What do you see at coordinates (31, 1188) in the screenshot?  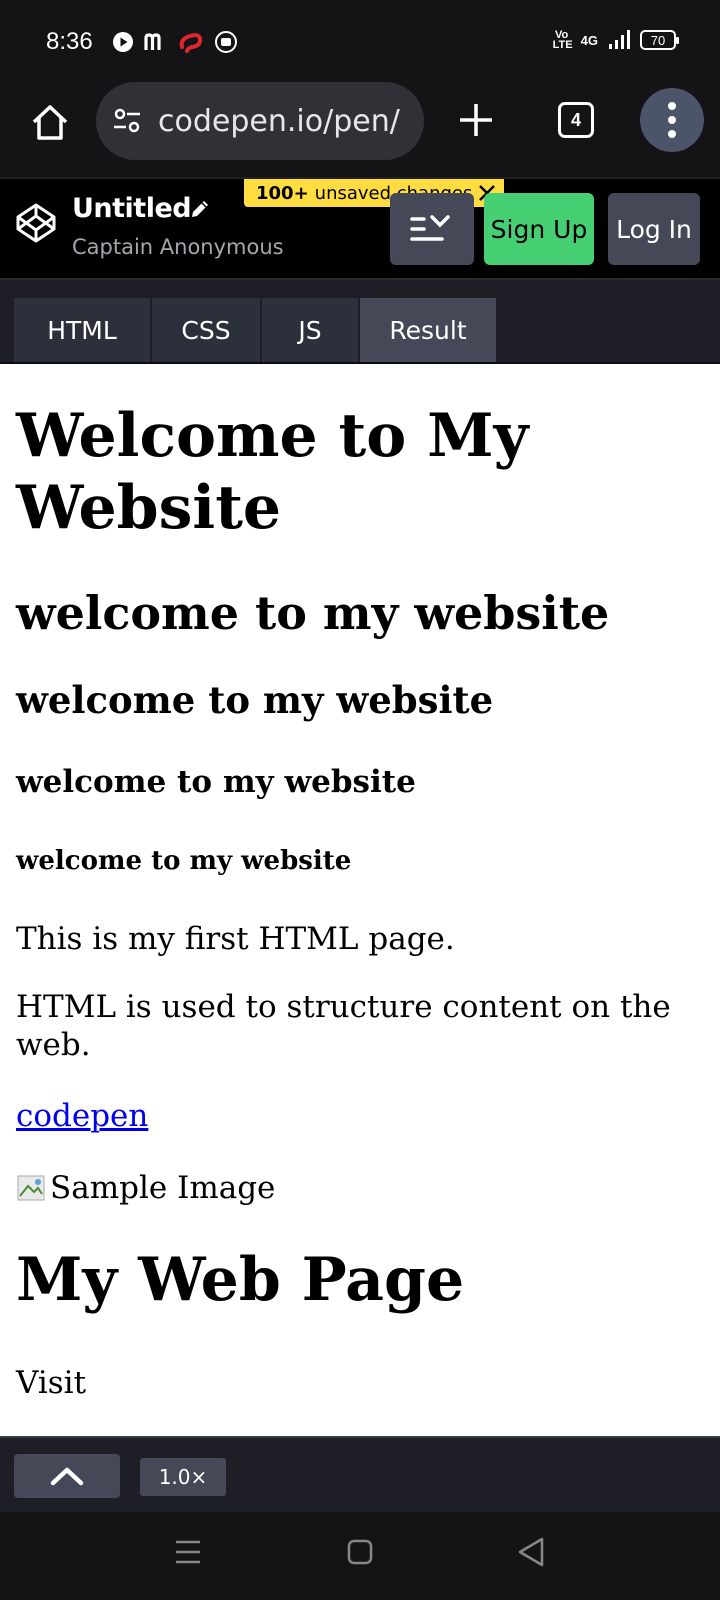 I see `broken-image-icon` at bounding box center [31, 1188].